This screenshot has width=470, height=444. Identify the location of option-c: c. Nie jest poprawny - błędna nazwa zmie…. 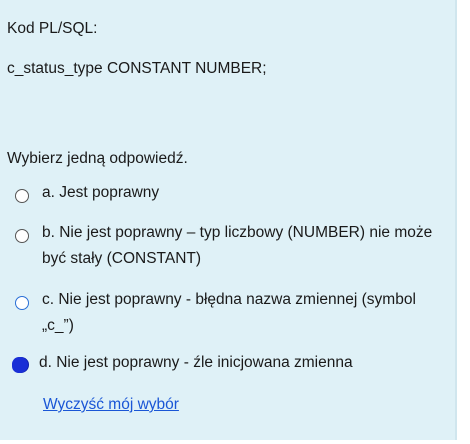
(228, 315).